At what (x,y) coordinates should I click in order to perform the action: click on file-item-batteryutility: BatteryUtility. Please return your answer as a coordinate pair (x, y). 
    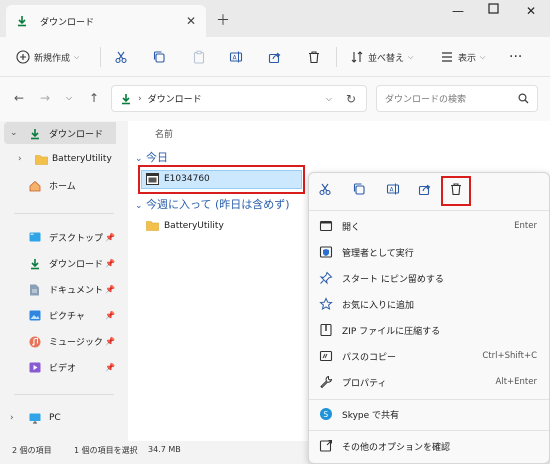
    Looking at the image, I should click on (185, 225).